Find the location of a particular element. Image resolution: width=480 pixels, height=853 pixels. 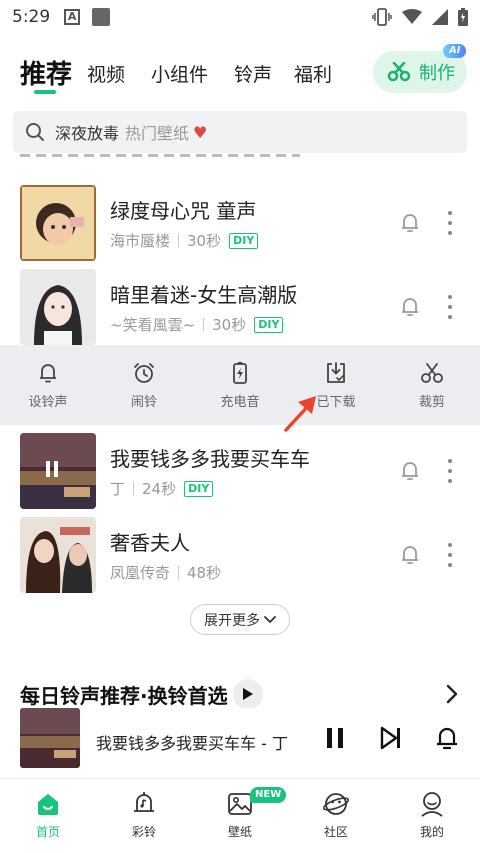

chevron-right-icon is located at coordinates (452, 694).